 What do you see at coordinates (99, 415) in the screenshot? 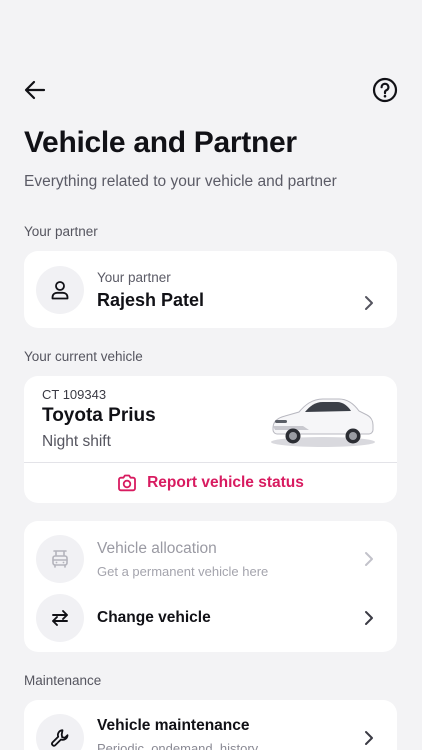
I see `vehicle-model: Toyota Prius` at bounding box center [99, 415].